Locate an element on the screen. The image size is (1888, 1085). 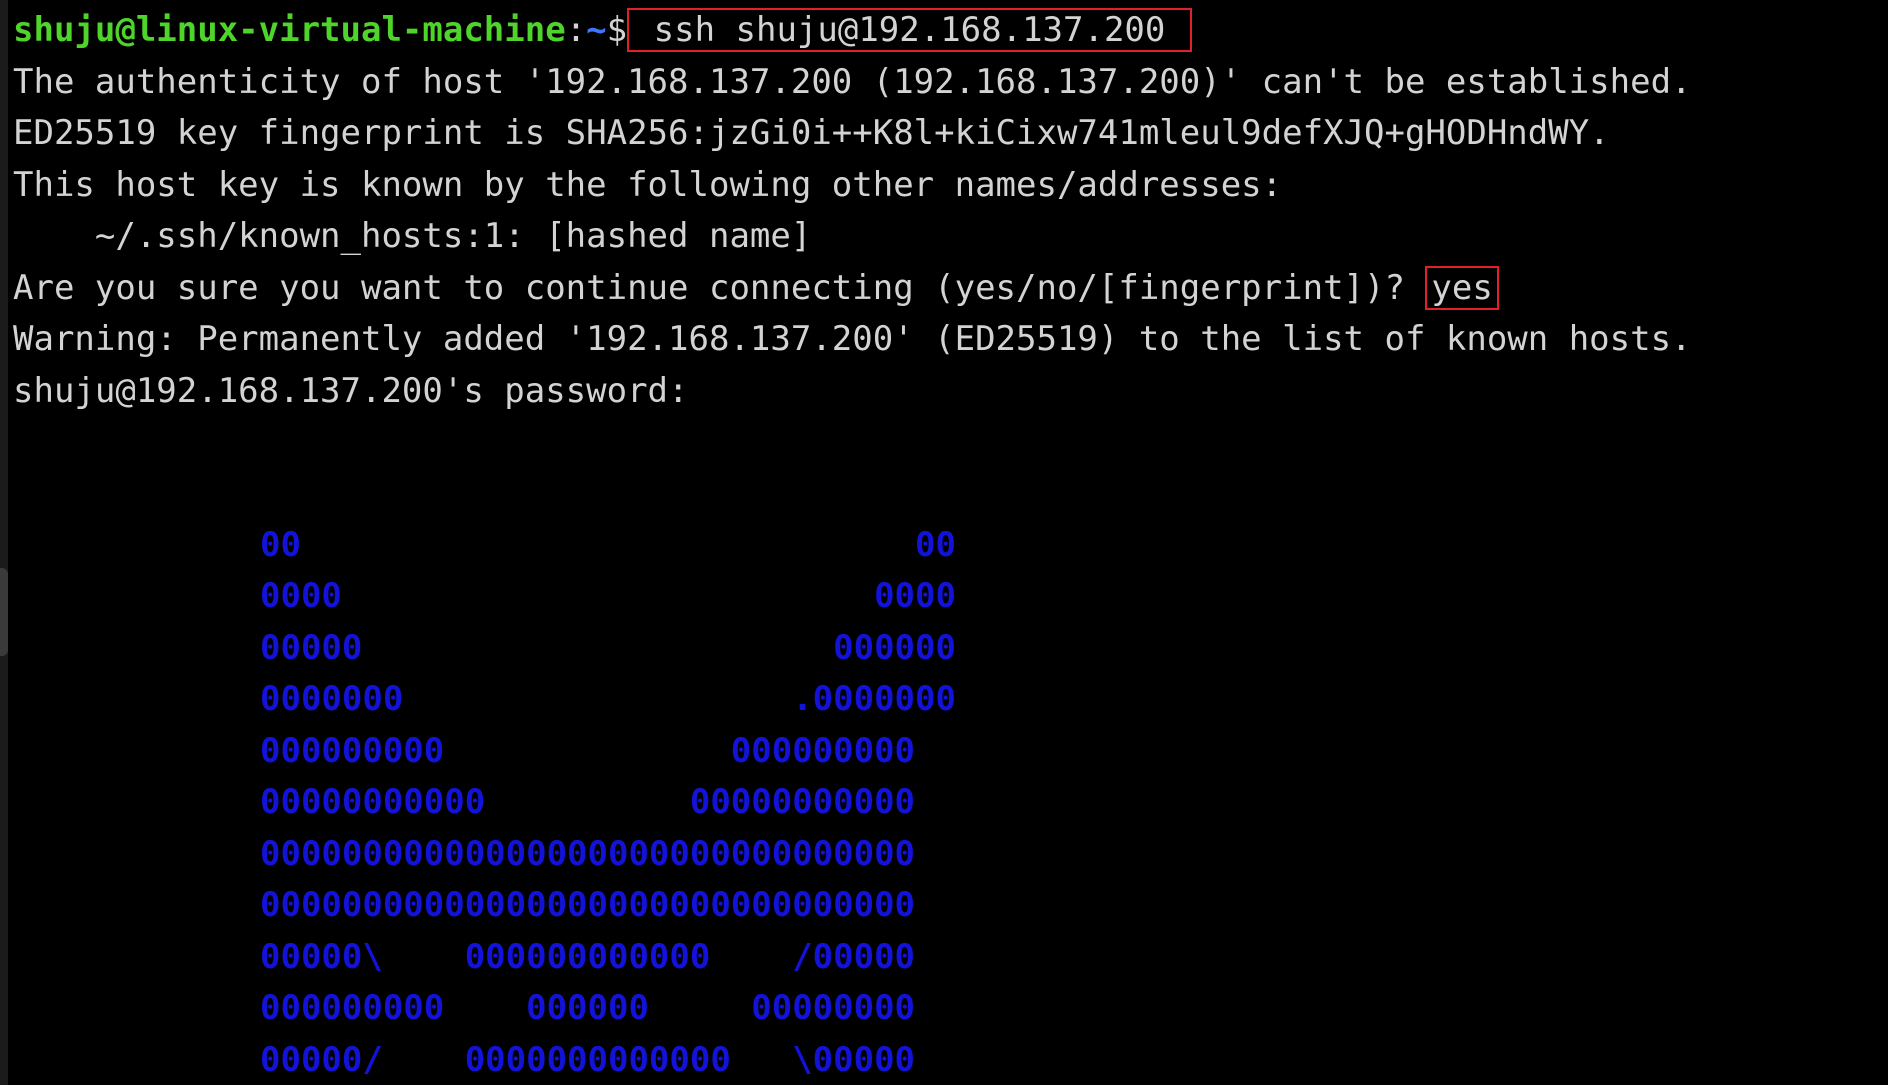
banner-line: 00 00 is located at coordinates (608, 545).